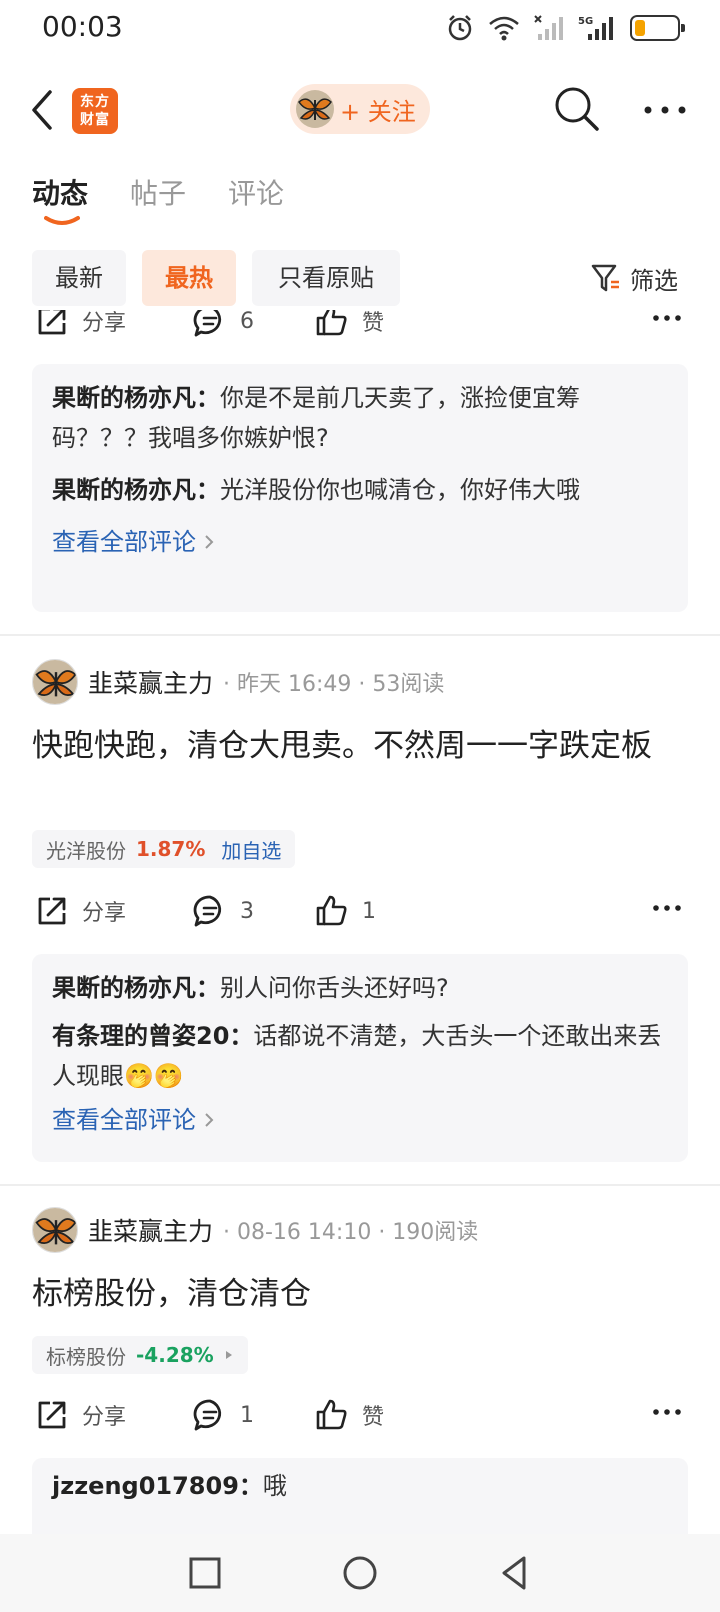 The width and height of the screenshot is (720, 1612). I want to click on stock-tag: 光洋股份 1.87% 加自选, so click(164, 849).